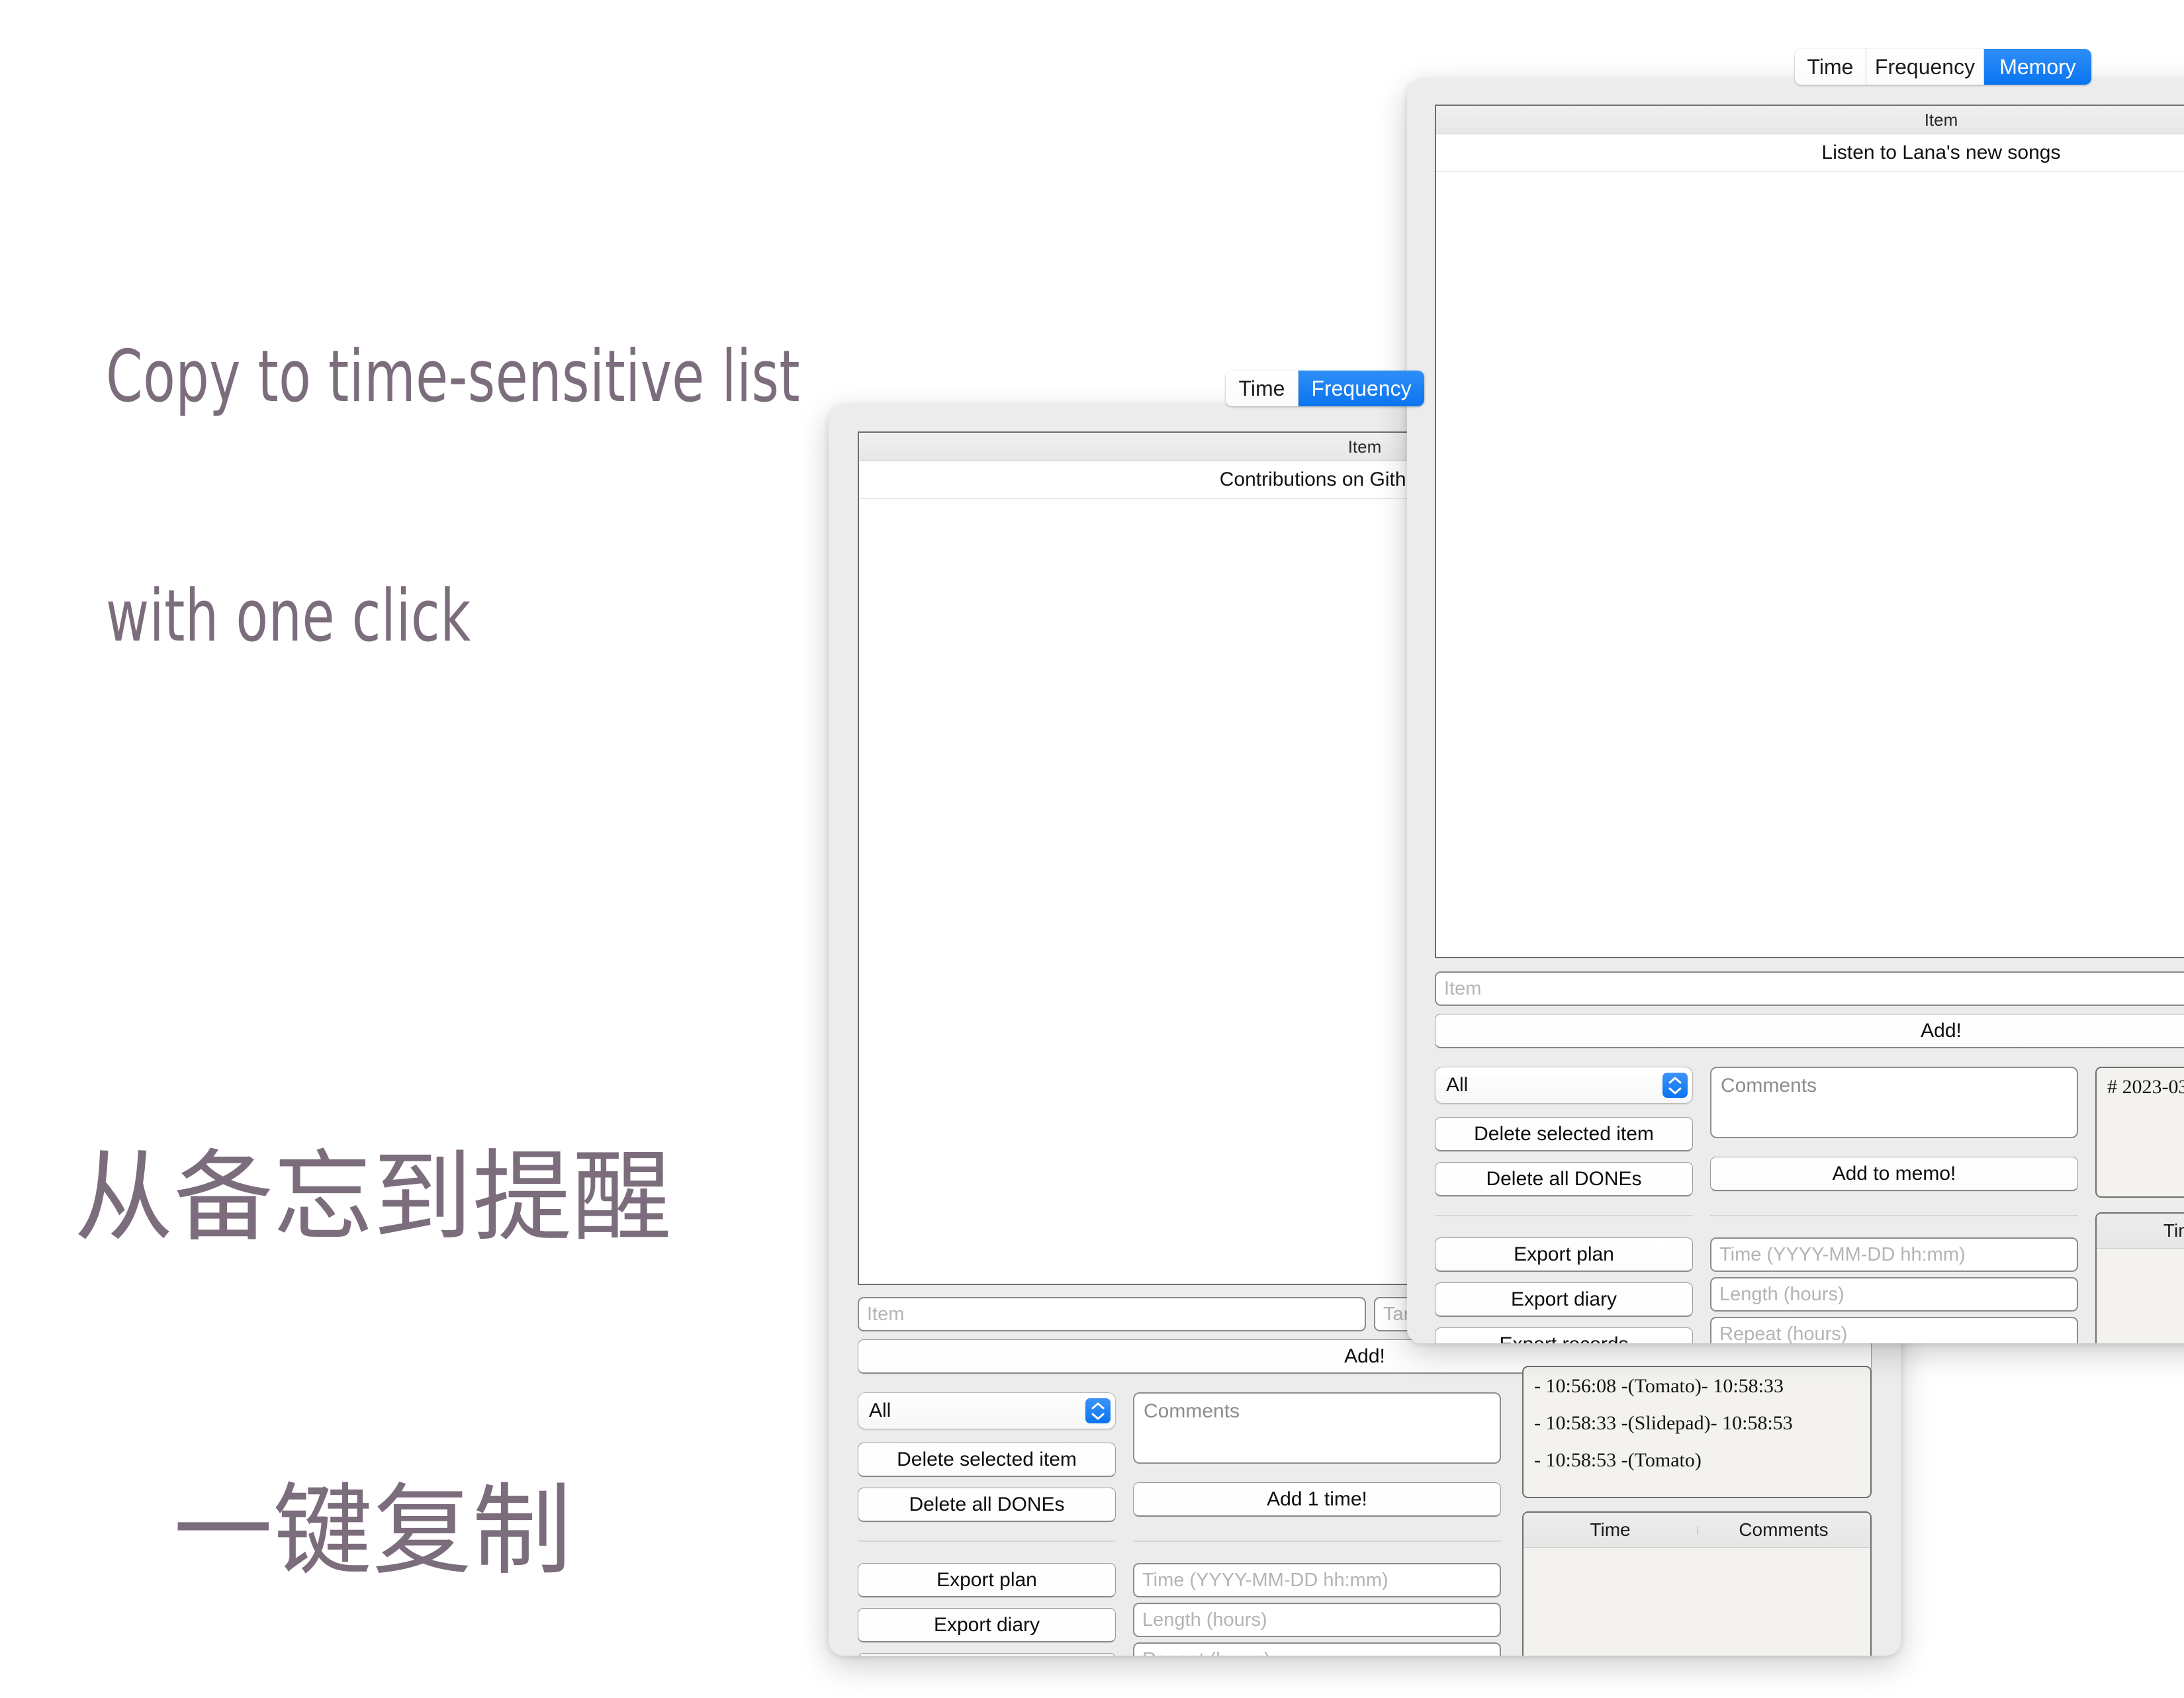  What do you see at coordinates (1831, 67) in the screenshot?
I see `tab-time-memory-window: Time` at bounding box center [1831, 67].